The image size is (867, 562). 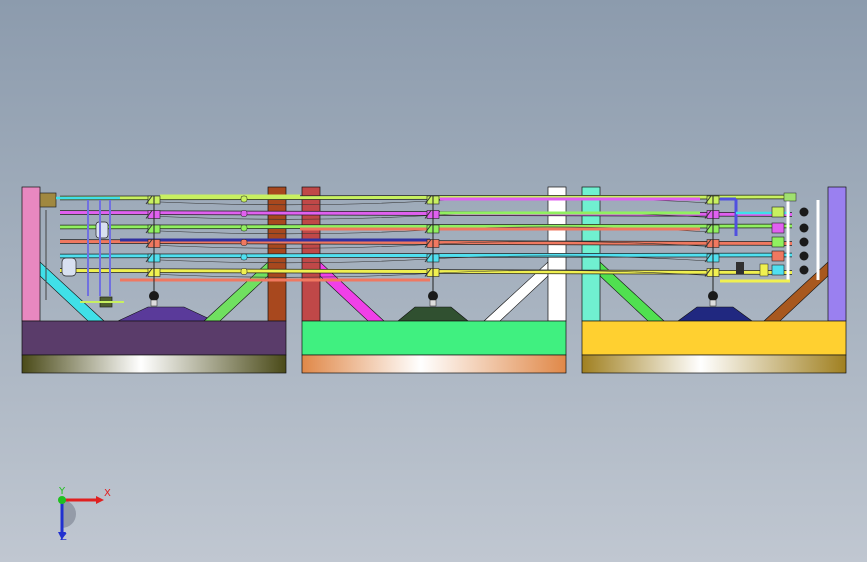 What do you see at coordinates (62, 500) in the screenshot?
I see `y-axis-dot` at bounding box center [62, 500].